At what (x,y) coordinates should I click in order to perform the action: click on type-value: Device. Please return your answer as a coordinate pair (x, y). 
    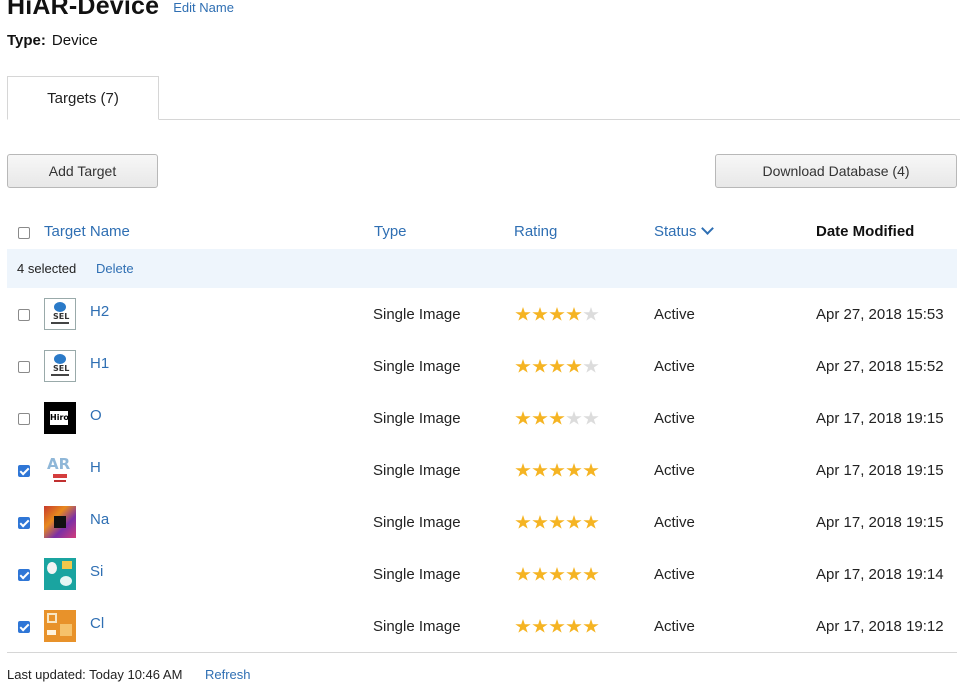
    Looking at the image, I should click on (74, 40).